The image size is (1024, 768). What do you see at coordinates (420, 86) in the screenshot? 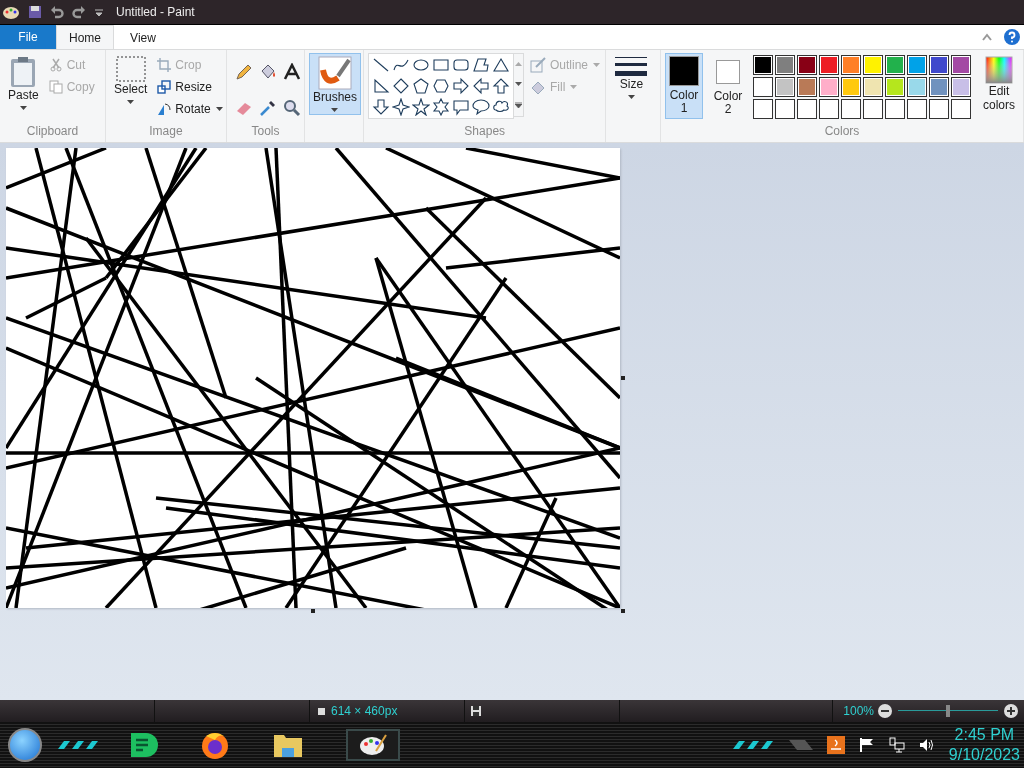
I see `pentagon-icon` at bounding box center [420, 86].